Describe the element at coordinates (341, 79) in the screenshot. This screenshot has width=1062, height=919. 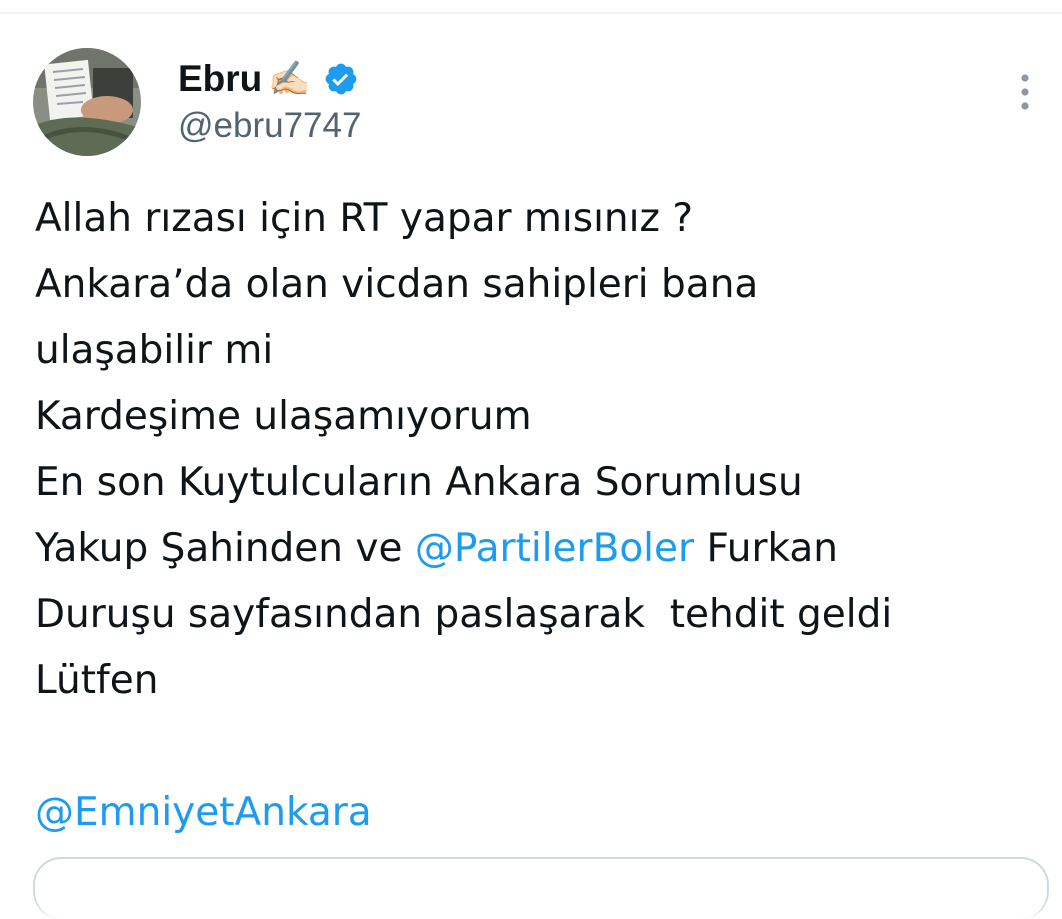
I see `verified-badge-icon` at that location.